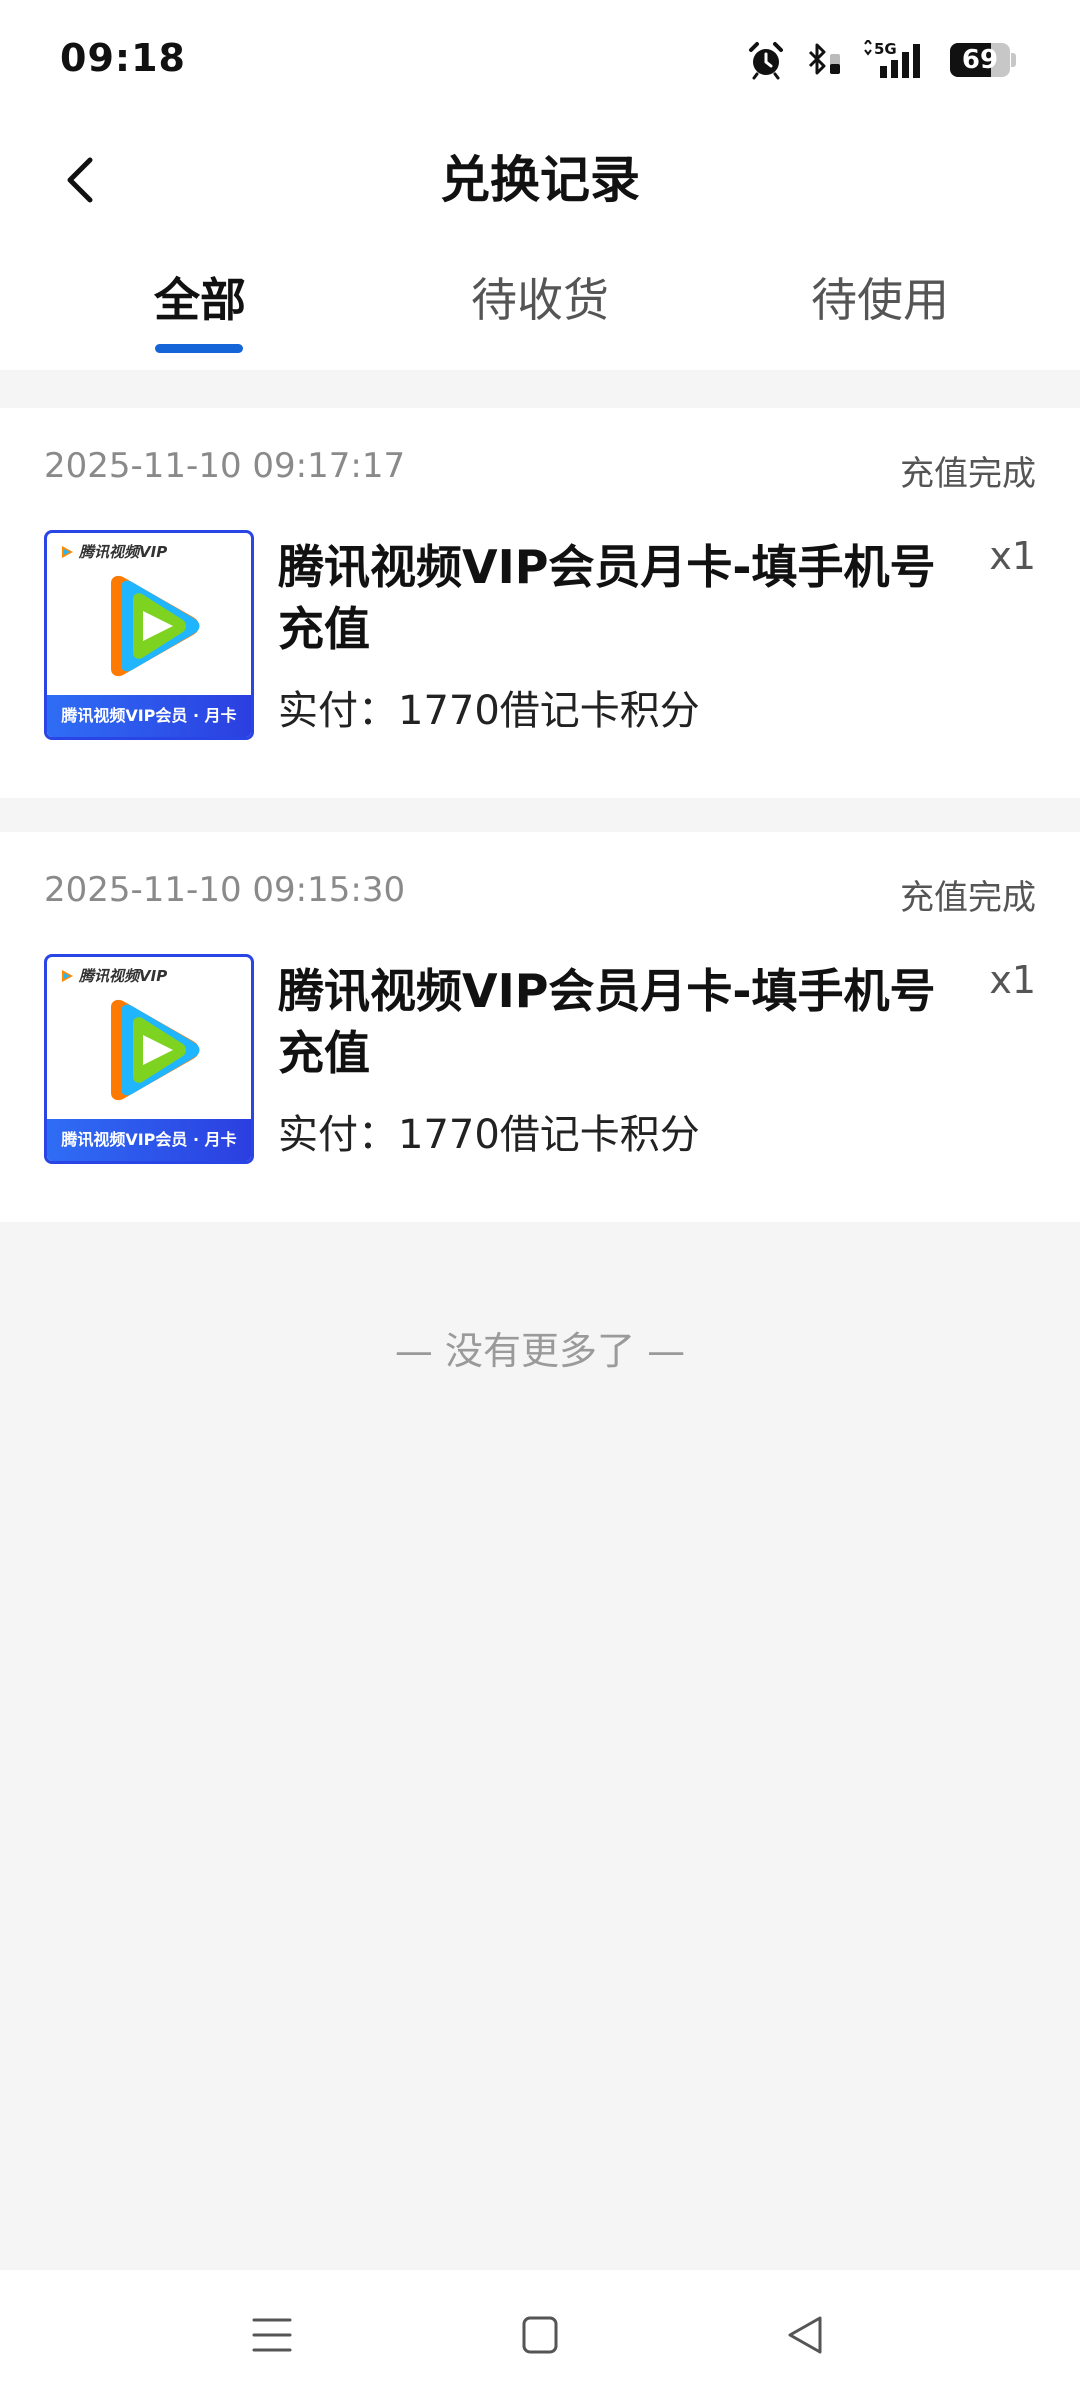 The width and height of the screenshot is (1080, 2400). I want to click on no-more-text: — 没有更多了 —, so click(540, 1351).